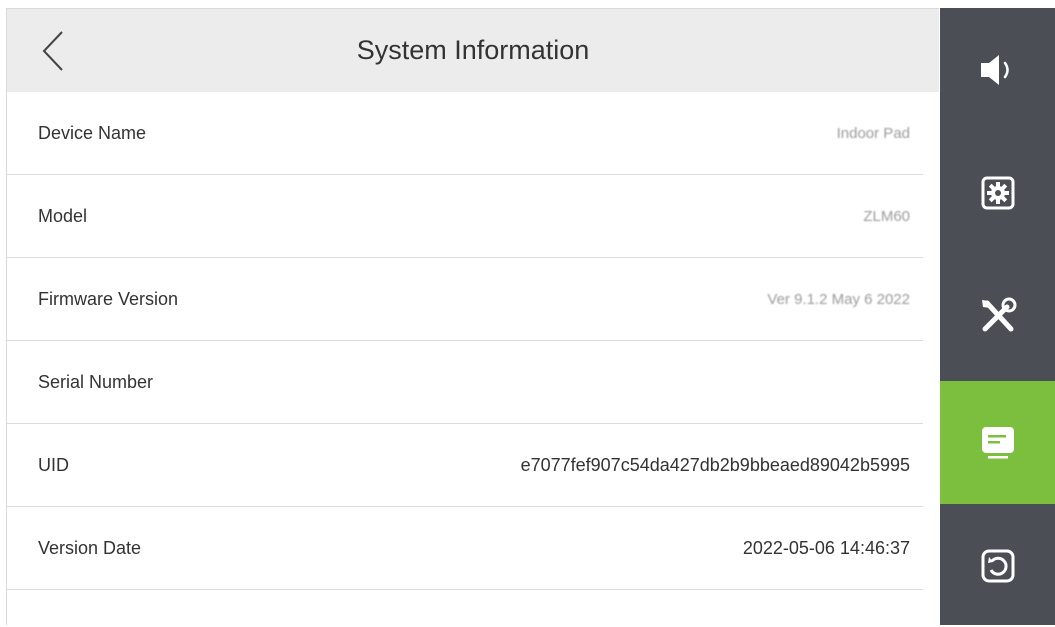 The height and width of the screenshot is (627, 1055). Describe the element at coordinates (90, 547) in the screenshot. I see `info-label: Version Date` at that location.